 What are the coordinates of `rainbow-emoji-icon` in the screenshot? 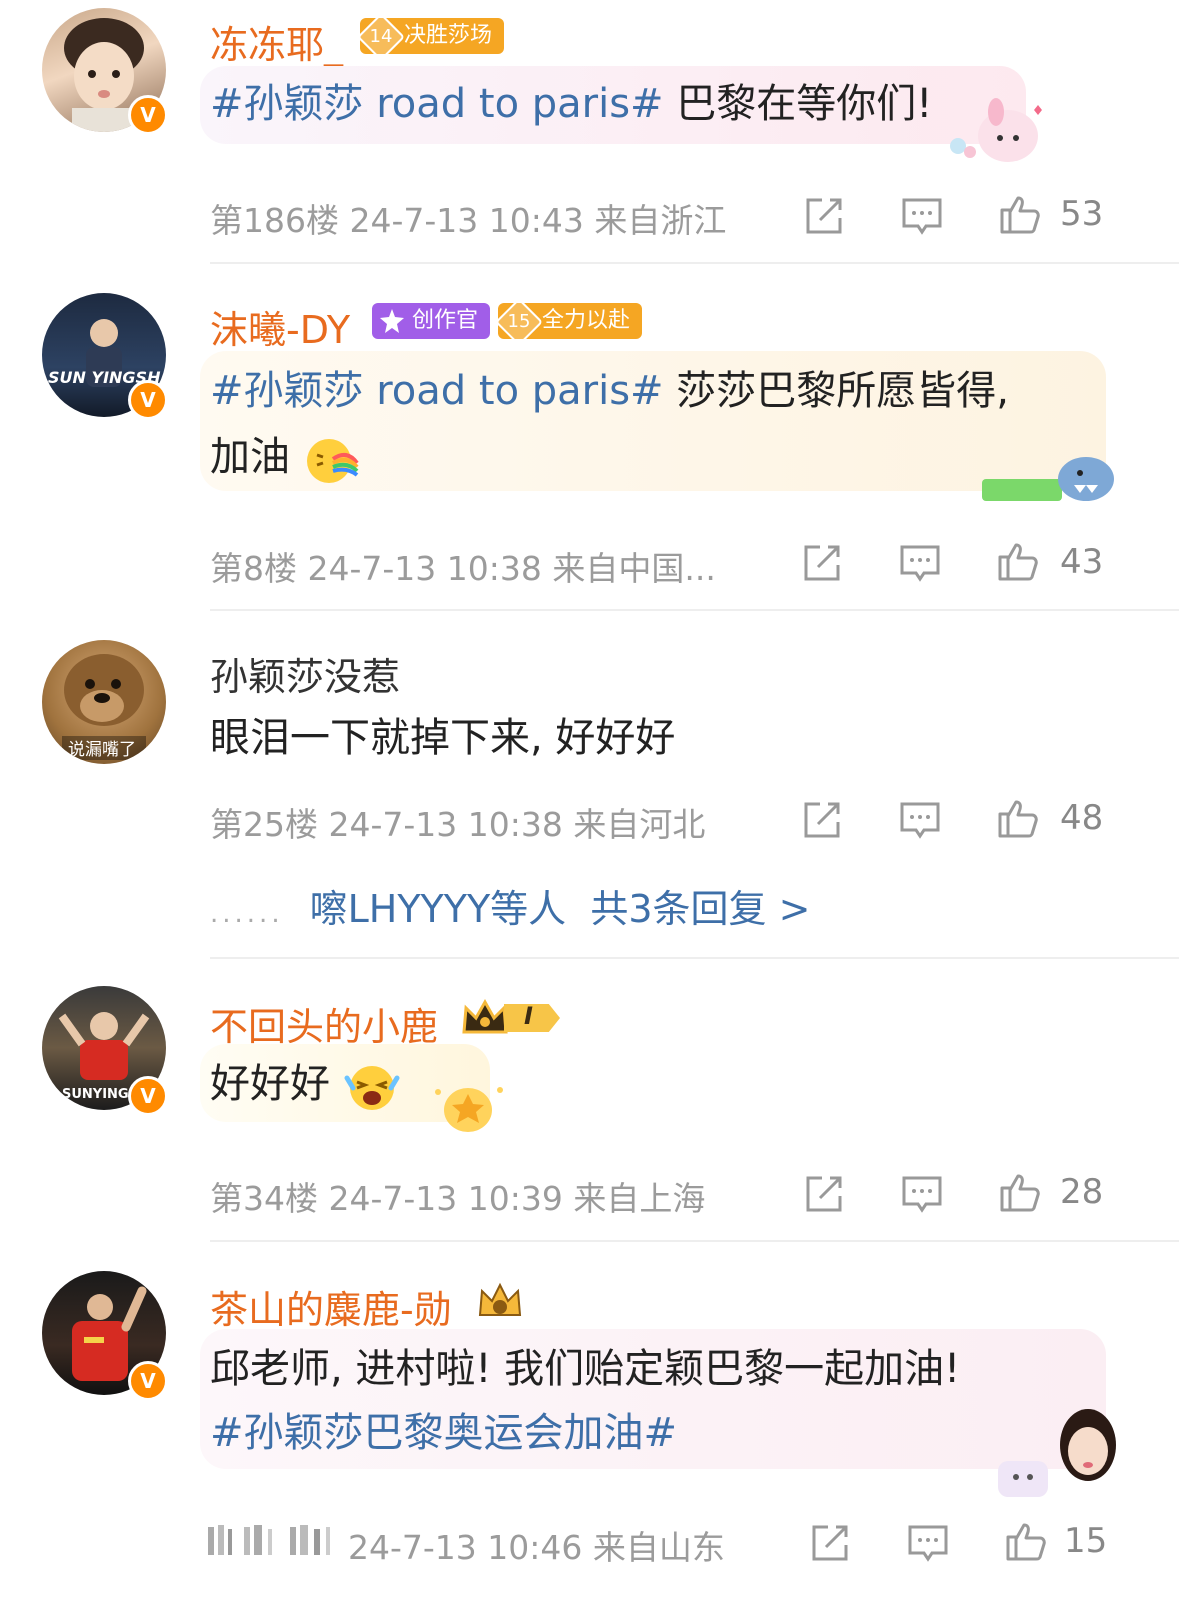 It's located at (332, 461).